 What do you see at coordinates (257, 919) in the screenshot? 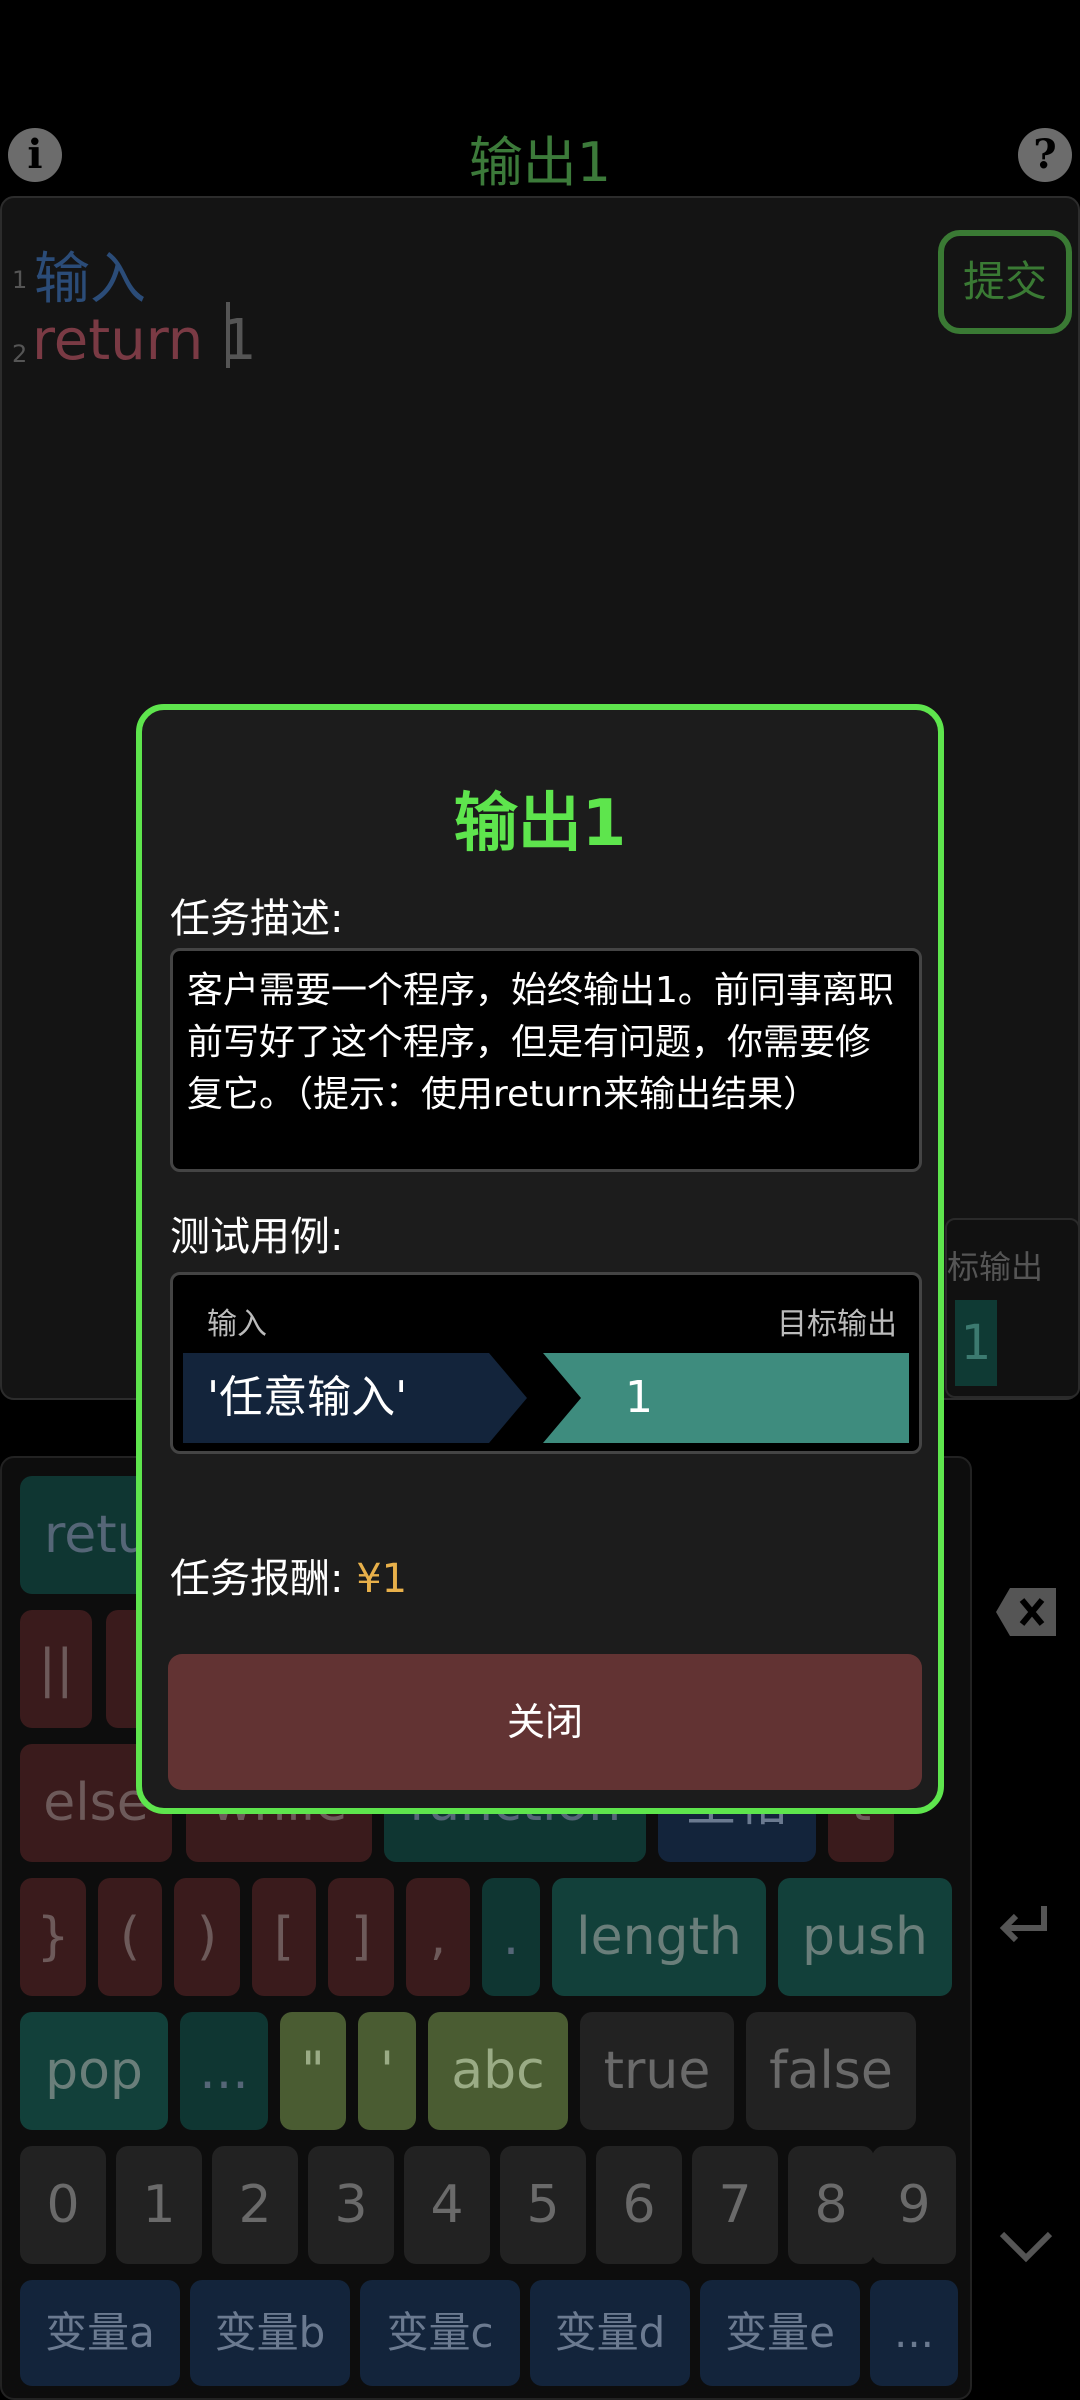
I see `desc-label: 任务描述:` at bounding box center [257, 919].